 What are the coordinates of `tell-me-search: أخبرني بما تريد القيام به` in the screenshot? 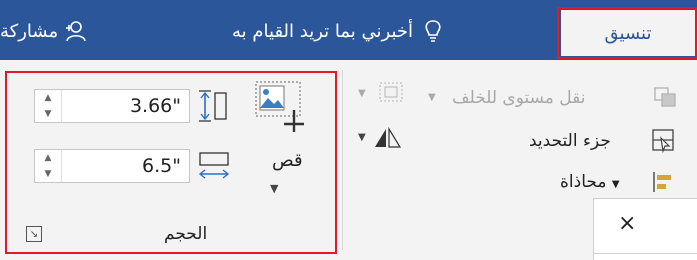 It's located at (337, 31).